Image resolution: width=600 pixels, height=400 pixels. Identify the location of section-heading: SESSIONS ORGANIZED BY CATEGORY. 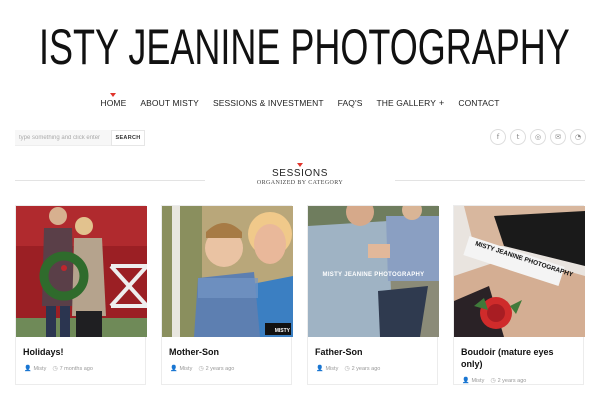
(300, 174).